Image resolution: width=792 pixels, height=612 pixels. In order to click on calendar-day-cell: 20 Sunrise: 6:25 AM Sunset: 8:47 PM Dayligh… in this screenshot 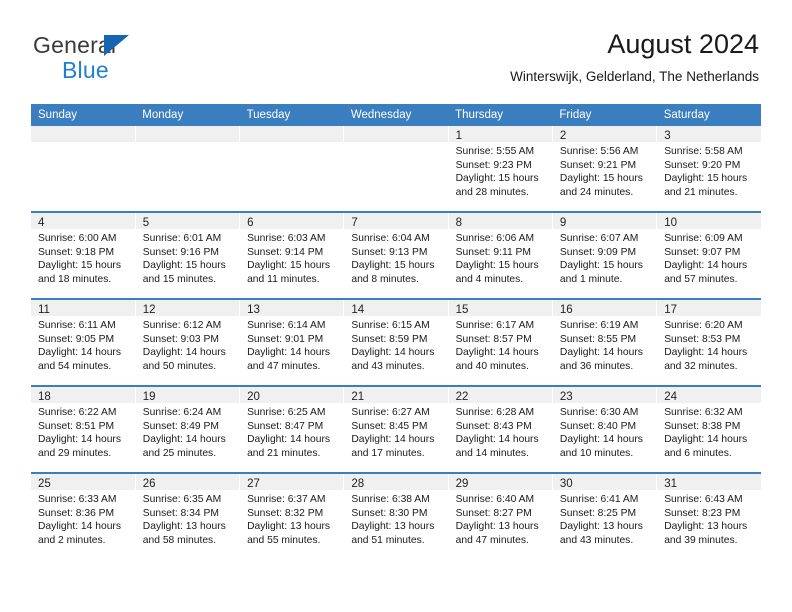, I will do `click(292, 429)`.